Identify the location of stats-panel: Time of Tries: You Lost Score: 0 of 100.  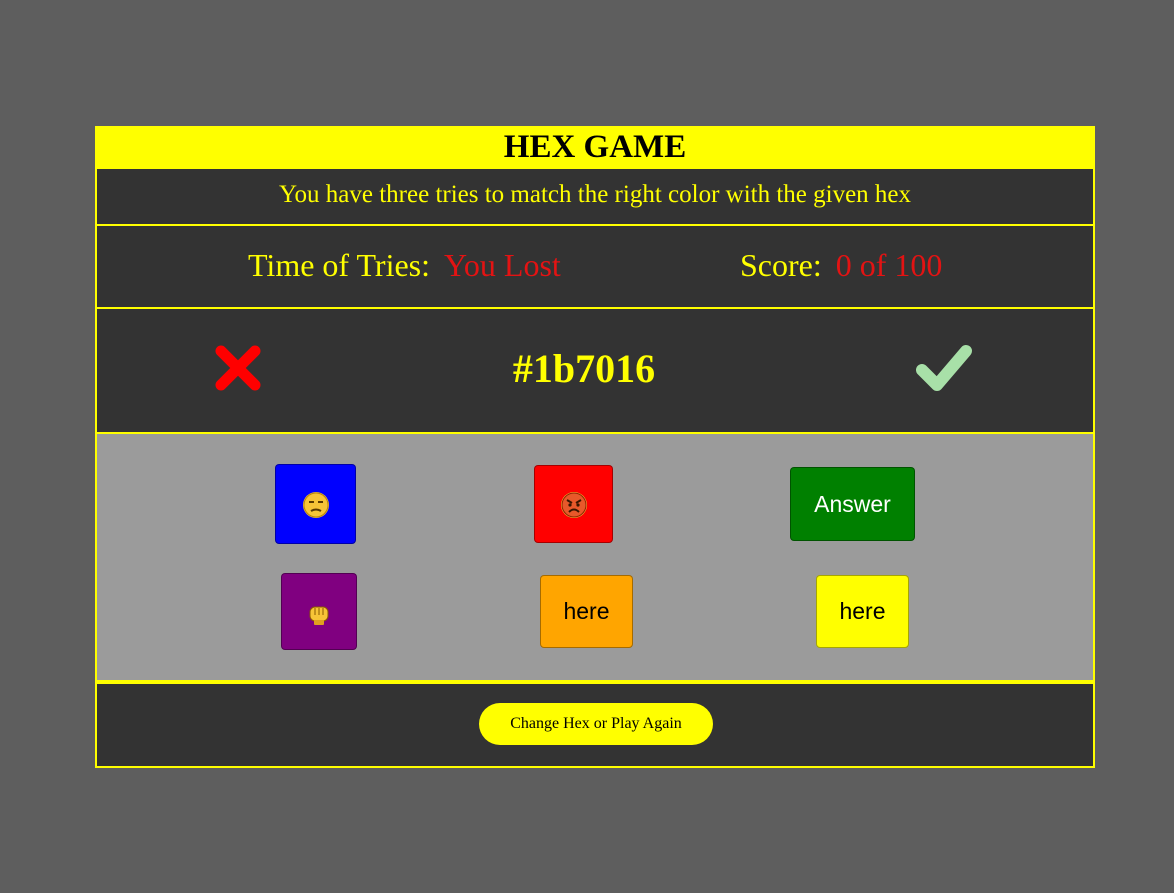
(595, 267).